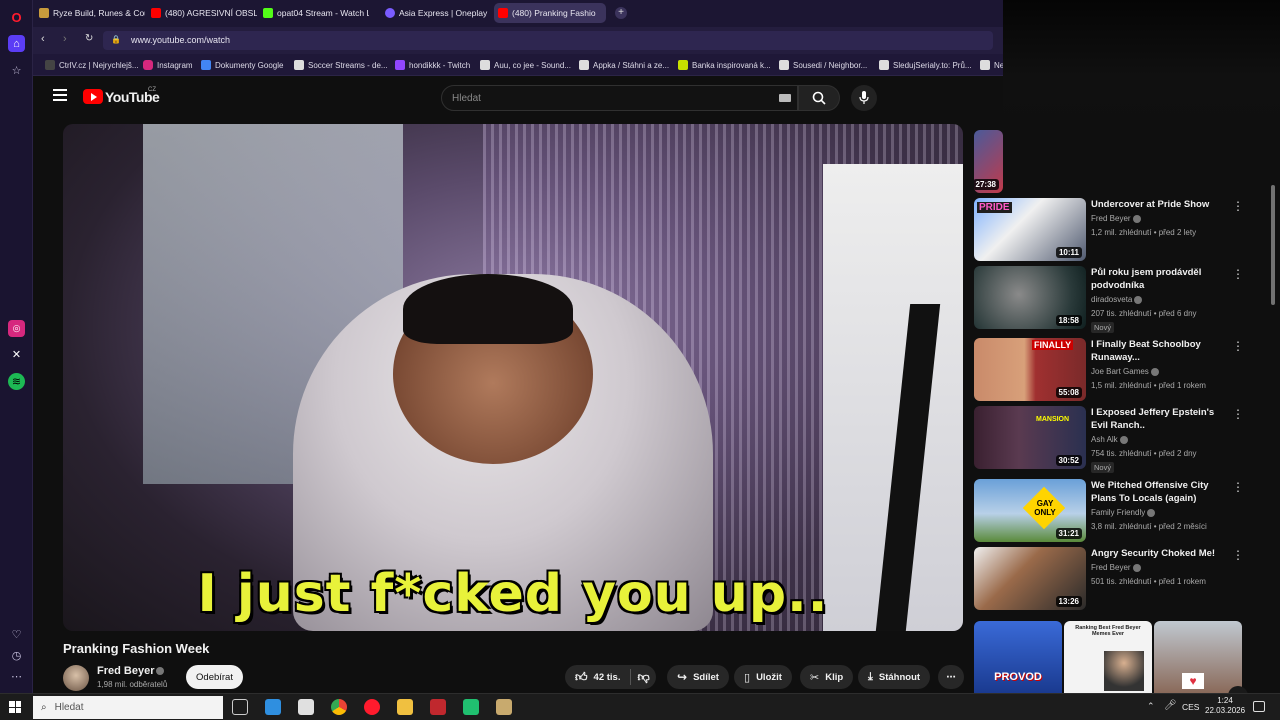 This screenshot has height=720, width=1280. What do you see at coordinates (621, 13) in the screenshot?
I see `new-tab-icon: +` at bounding box center [621, 13].